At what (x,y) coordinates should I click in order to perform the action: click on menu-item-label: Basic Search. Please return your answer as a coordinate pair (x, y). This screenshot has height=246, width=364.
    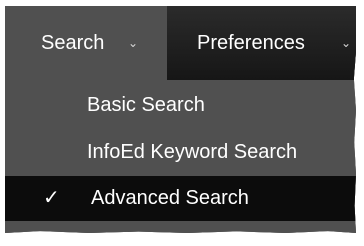
    Looking at the image, I should click on (146, 105).